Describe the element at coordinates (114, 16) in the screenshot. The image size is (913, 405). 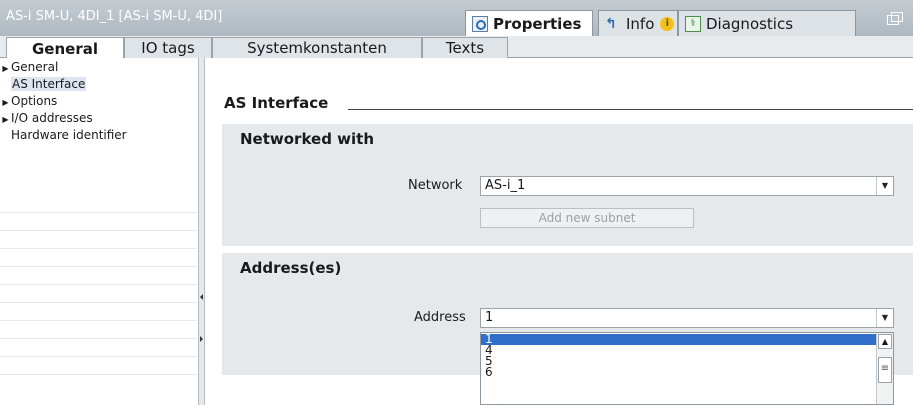
I see `window-title: AS-i SM-U, 4DI_1 [AS-i SM-U, 4DI]` at that location.